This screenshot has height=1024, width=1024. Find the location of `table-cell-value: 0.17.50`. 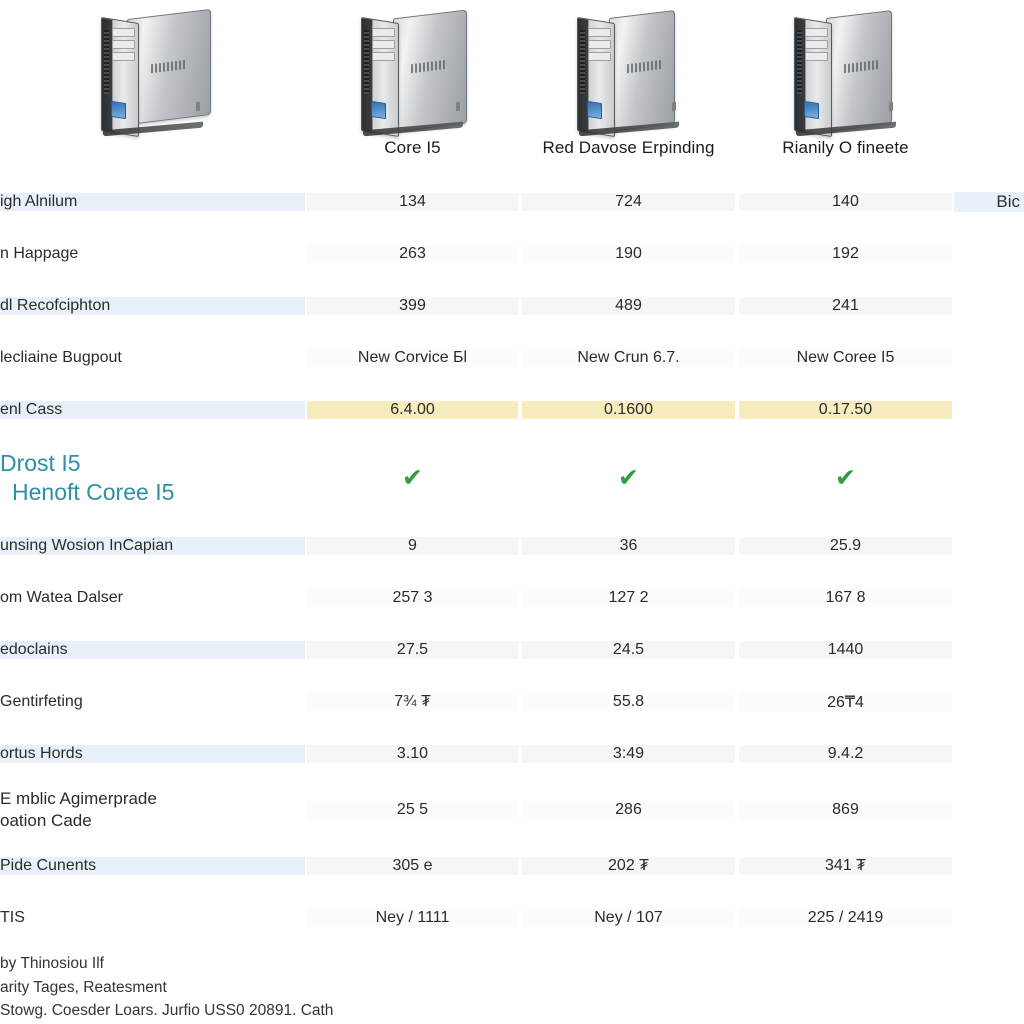

table-cell-value: 0.17.50 is located at coordinates (845, 410).